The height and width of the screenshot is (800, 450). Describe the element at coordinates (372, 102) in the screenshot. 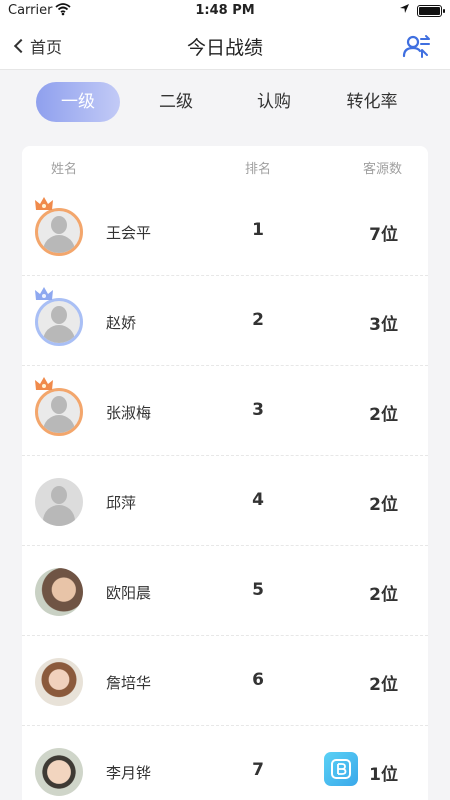

I see `tab-conversion-rate: 转化率` at that location.